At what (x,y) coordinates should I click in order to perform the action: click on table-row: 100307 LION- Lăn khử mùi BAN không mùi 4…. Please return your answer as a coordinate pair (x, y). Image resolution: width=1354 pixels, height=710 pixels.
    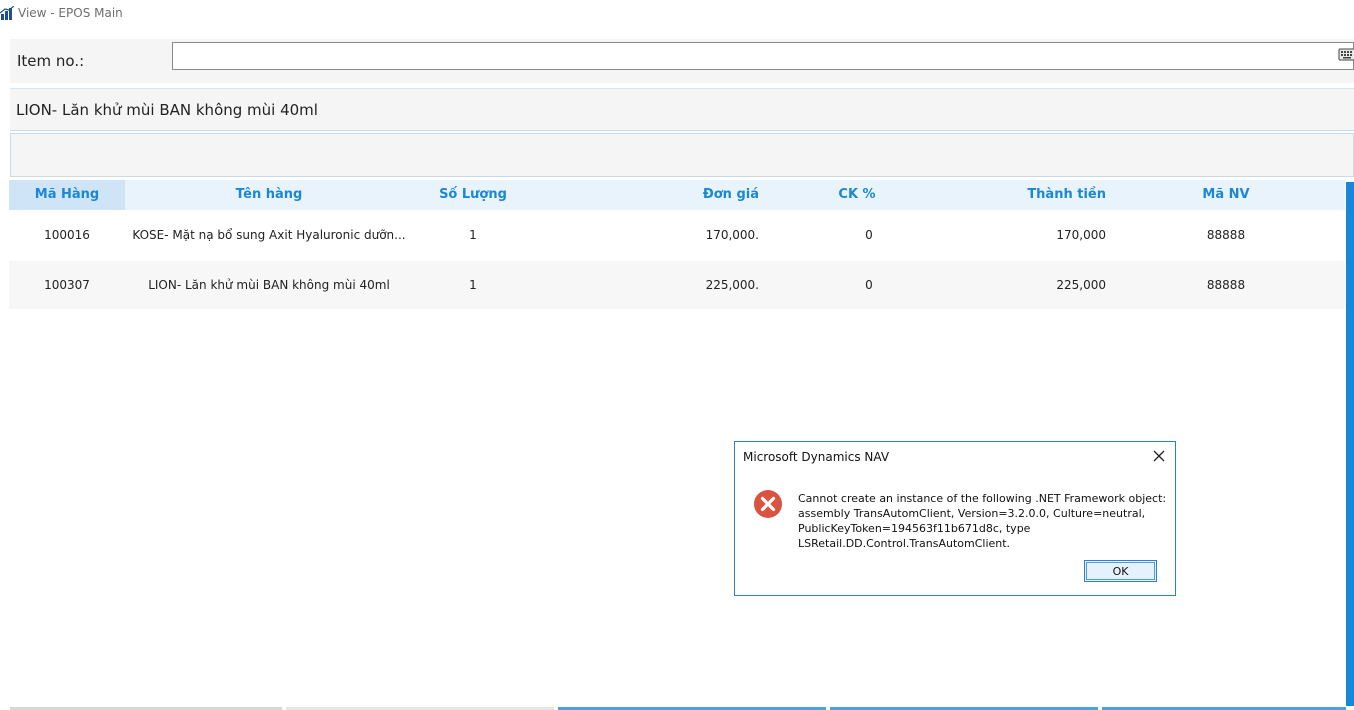
    Looking at the image, I should click on (677, 285).